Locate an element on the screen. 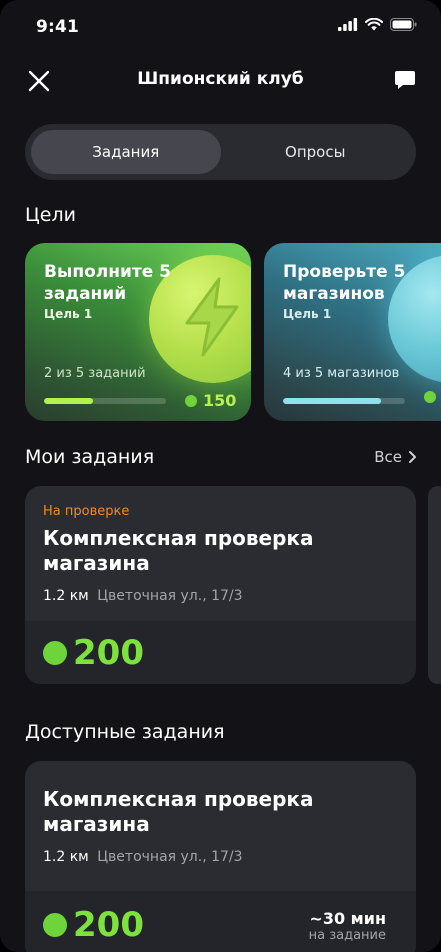  page-title: Шпионский клуб is located at coordinates (220, 79).